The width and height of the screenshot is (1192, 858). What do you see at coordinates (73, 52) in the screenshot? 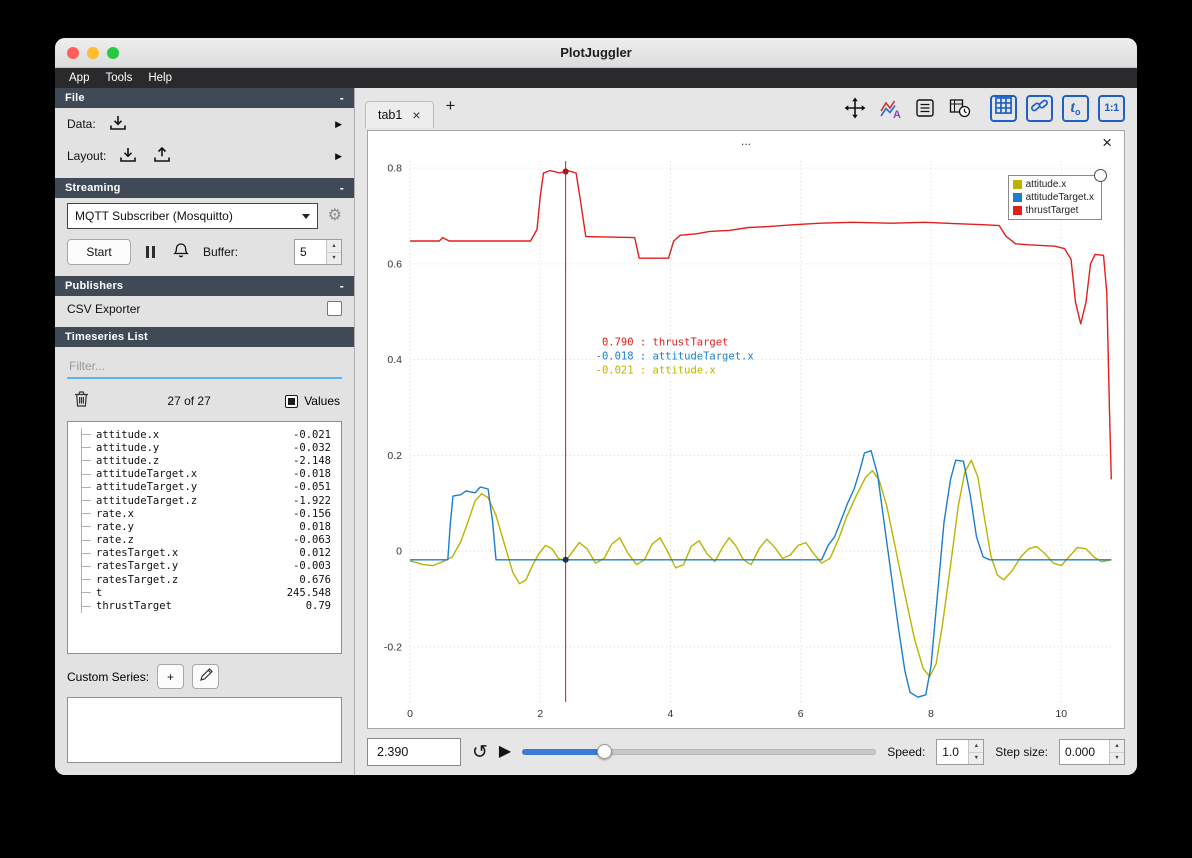
I see `close-window-button` at bounding box center [73, 52].